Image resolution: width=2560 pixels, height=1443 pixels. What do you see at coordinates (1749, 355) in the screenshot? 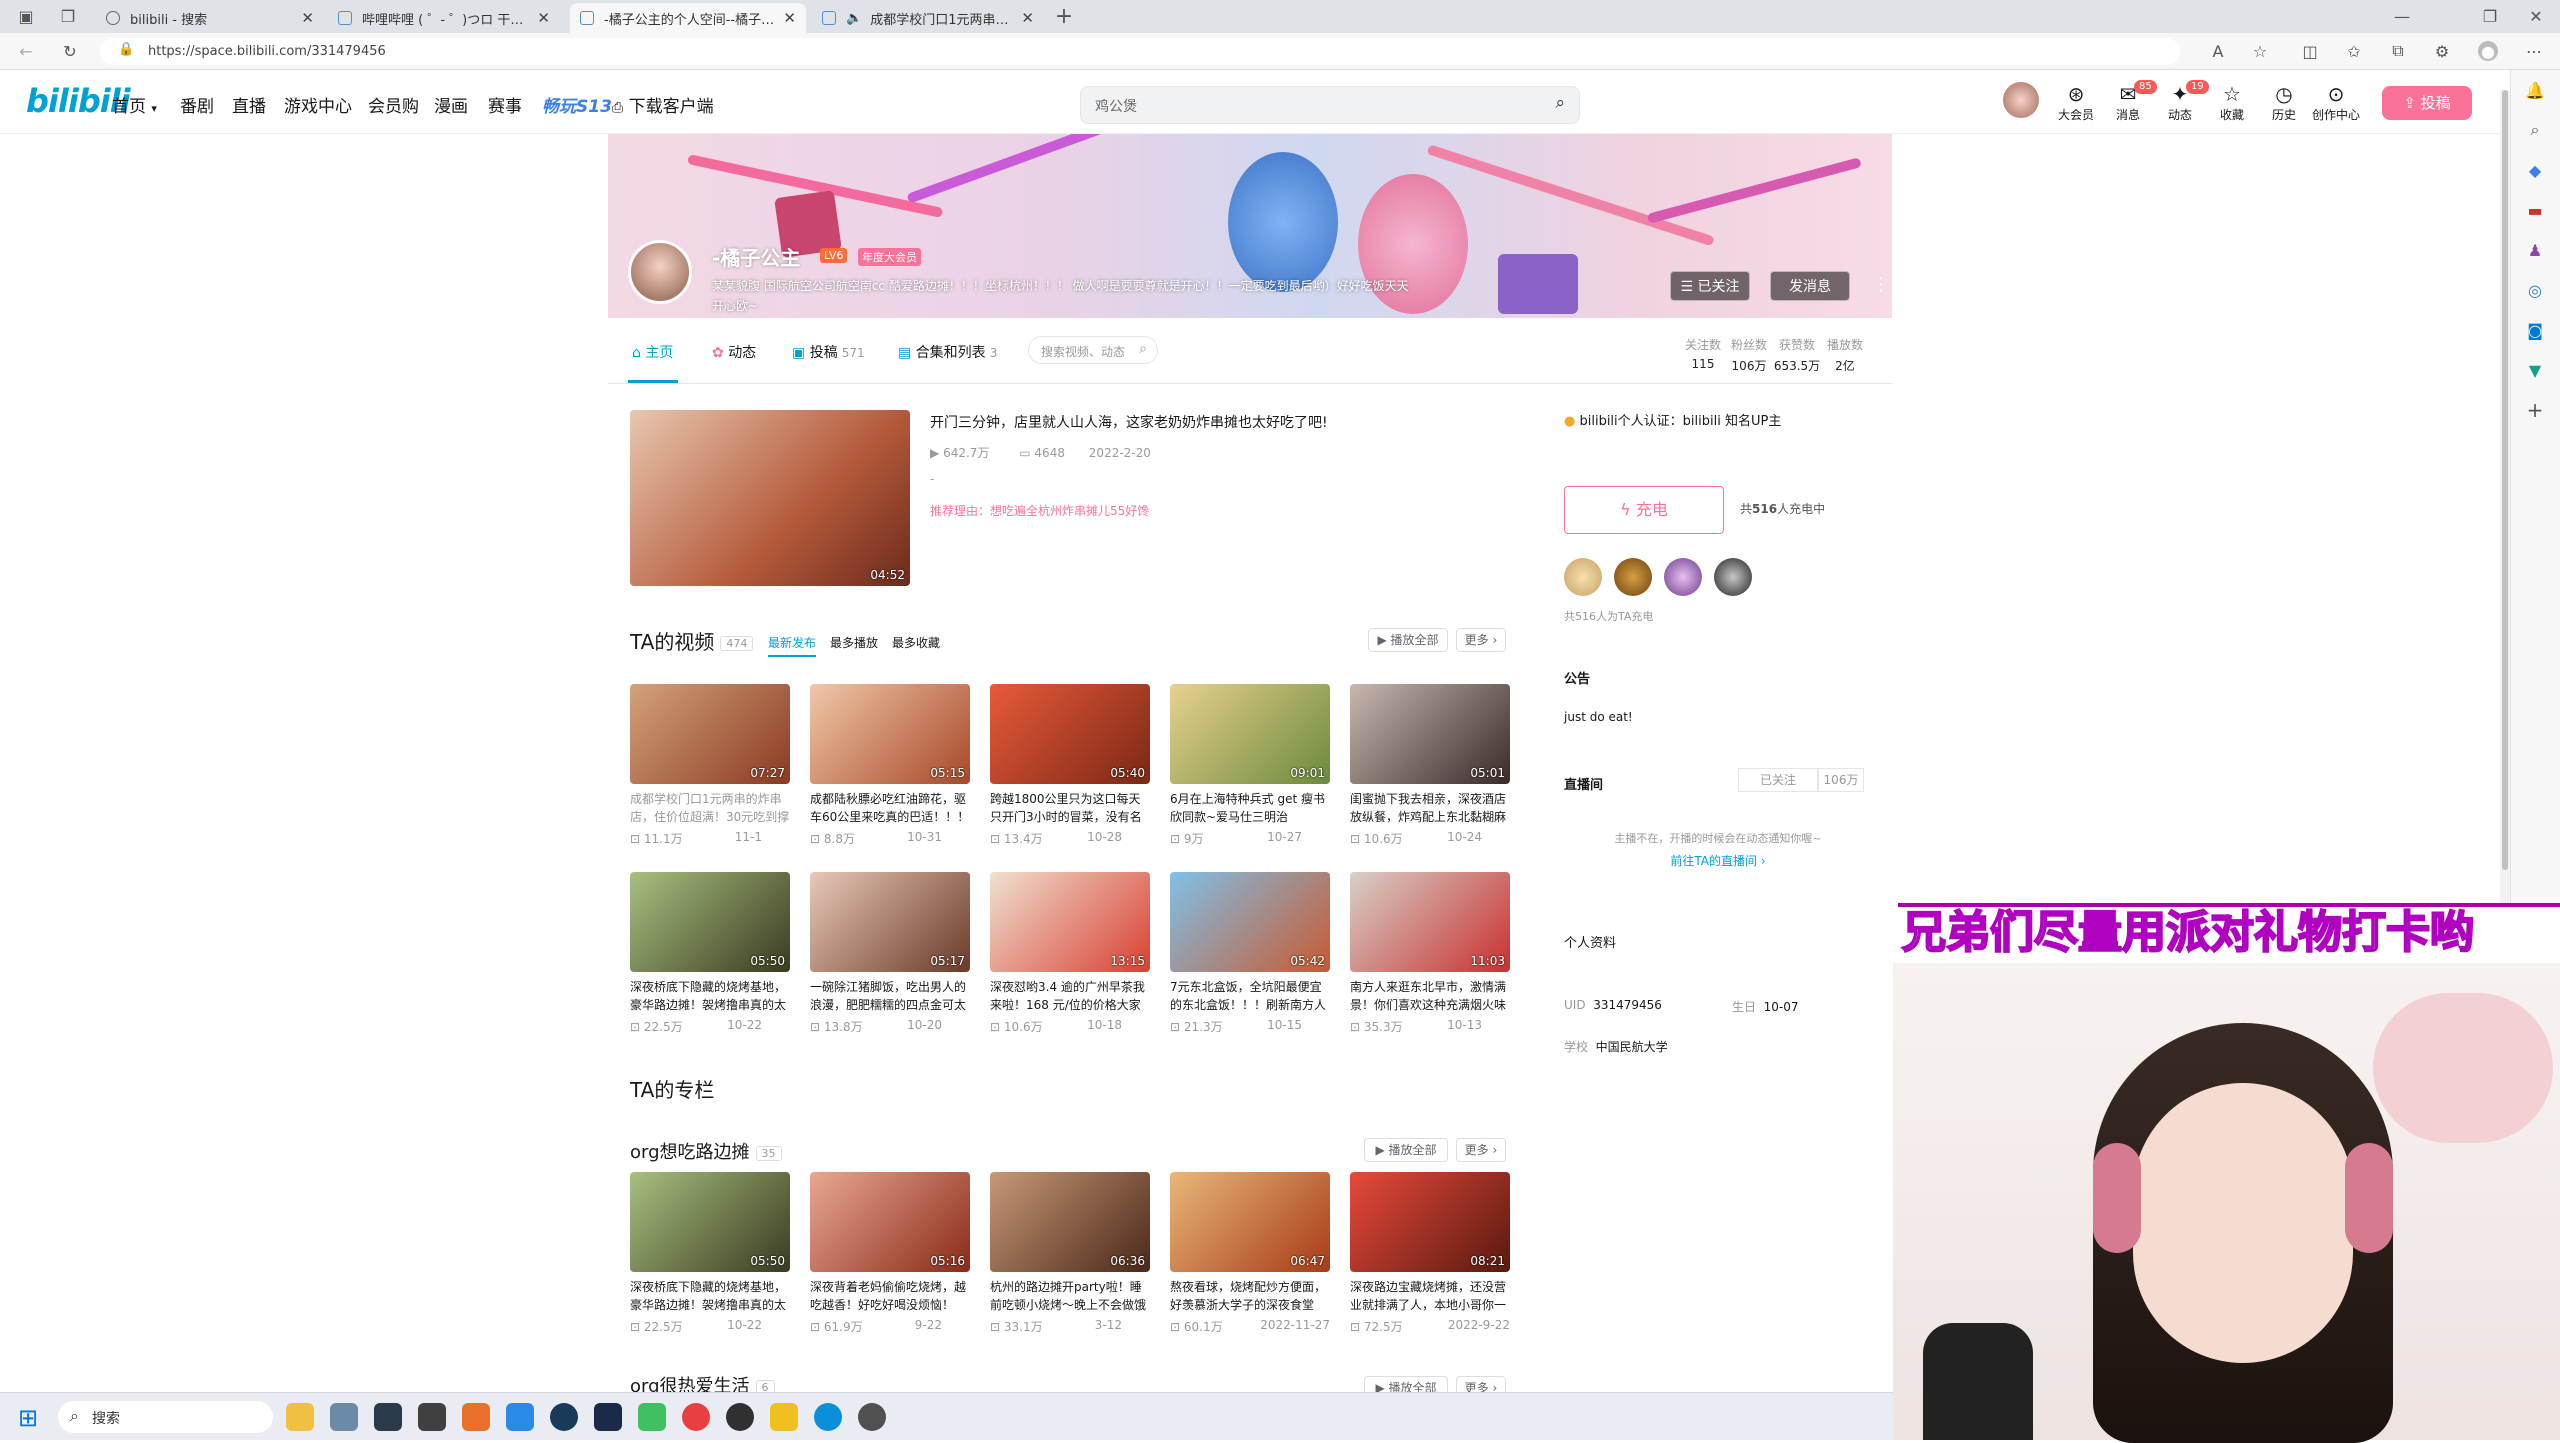
I see `stat-fans: 粉丝数 106万` at bounding box center [1749, 355].